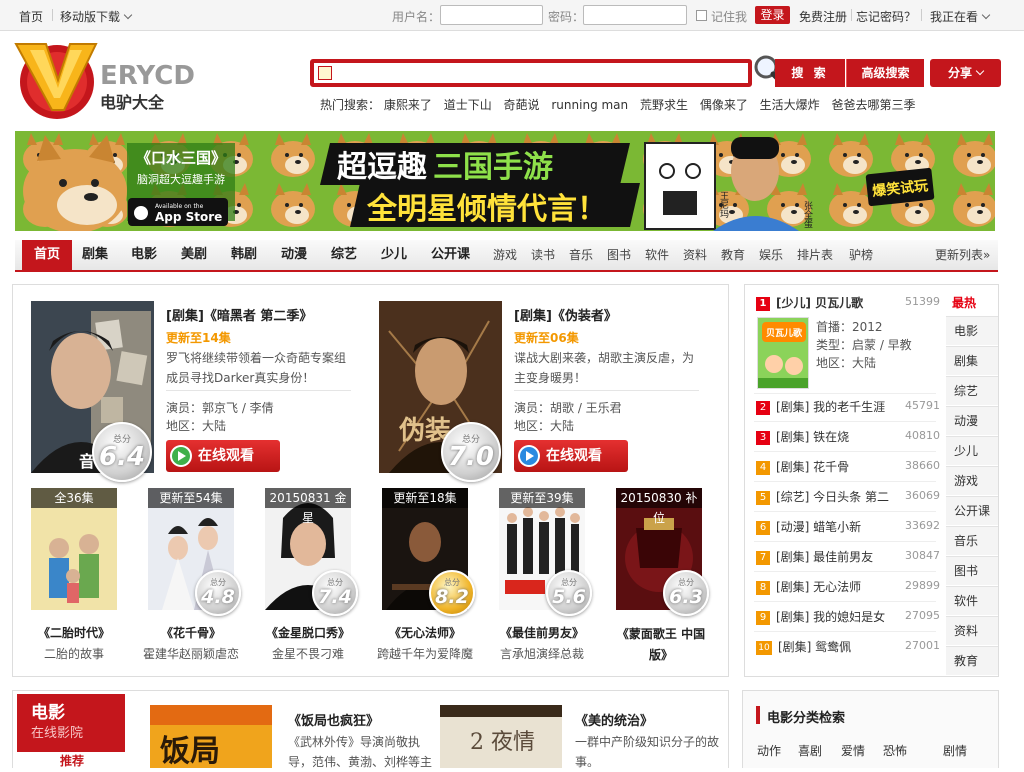  Describe the element at coordinates (394, 255) in the screenshot. I see `nav-item-kids: 少儿` at that location.